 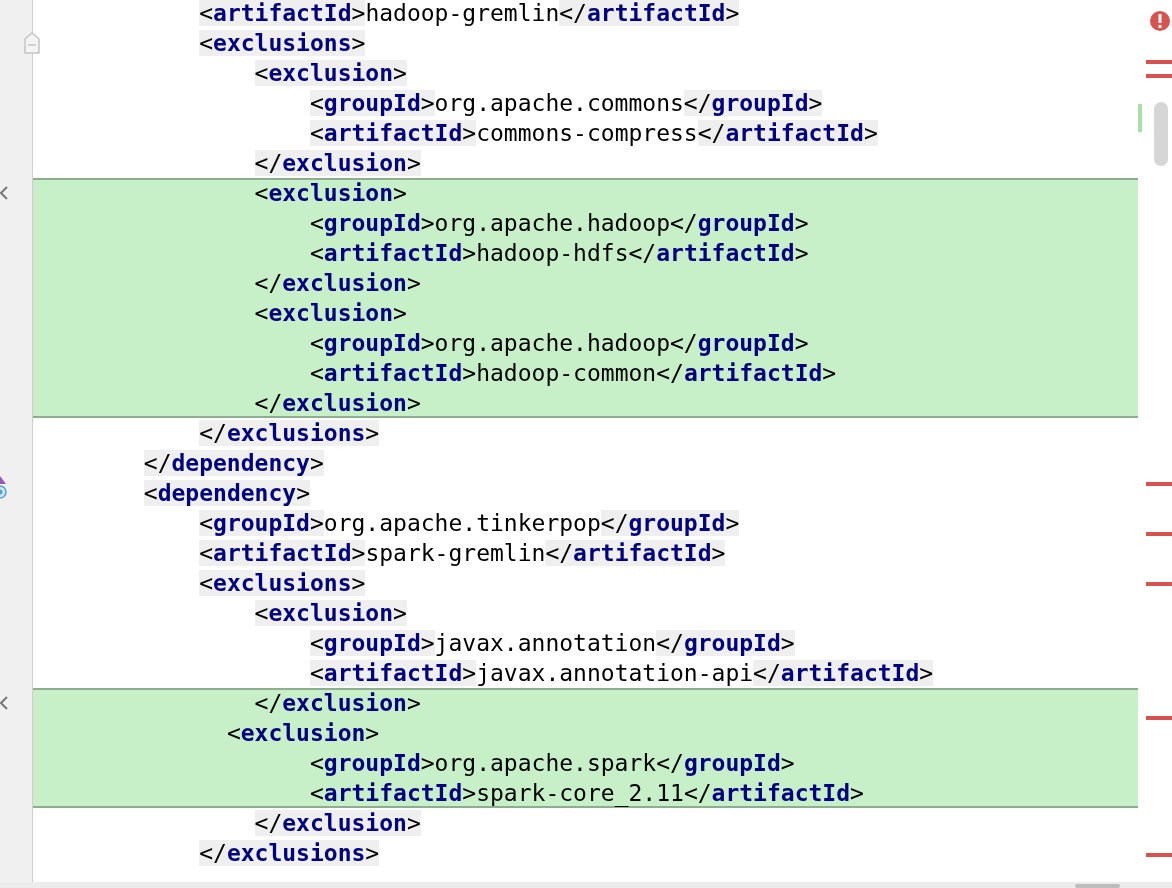 What do you see at coordinates (233, 463) in the screenshot?
I see `xml-tag: </dependency>` at bounding box center [233, 463].